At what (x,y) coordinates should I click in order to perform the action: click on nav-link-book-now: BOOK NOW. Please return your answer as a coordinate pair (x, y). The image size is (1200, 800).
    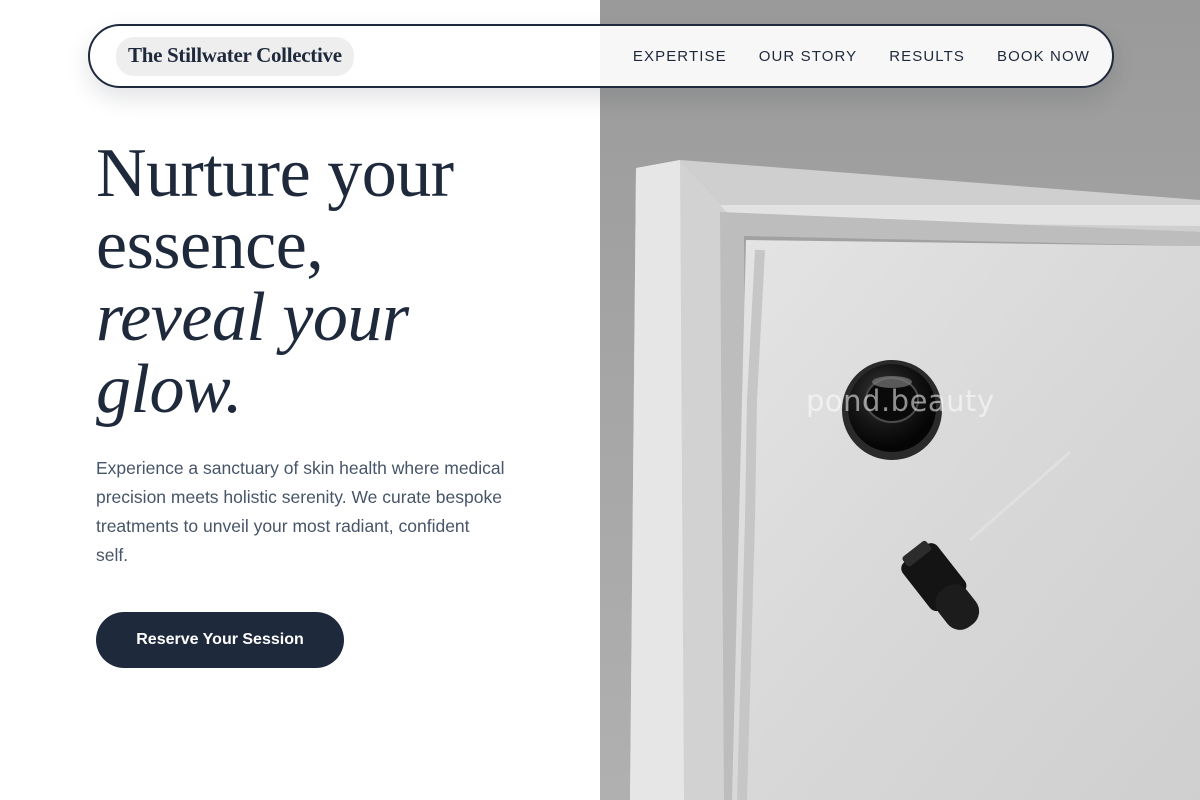
    Looking at the image, I should click on (1043, 56).